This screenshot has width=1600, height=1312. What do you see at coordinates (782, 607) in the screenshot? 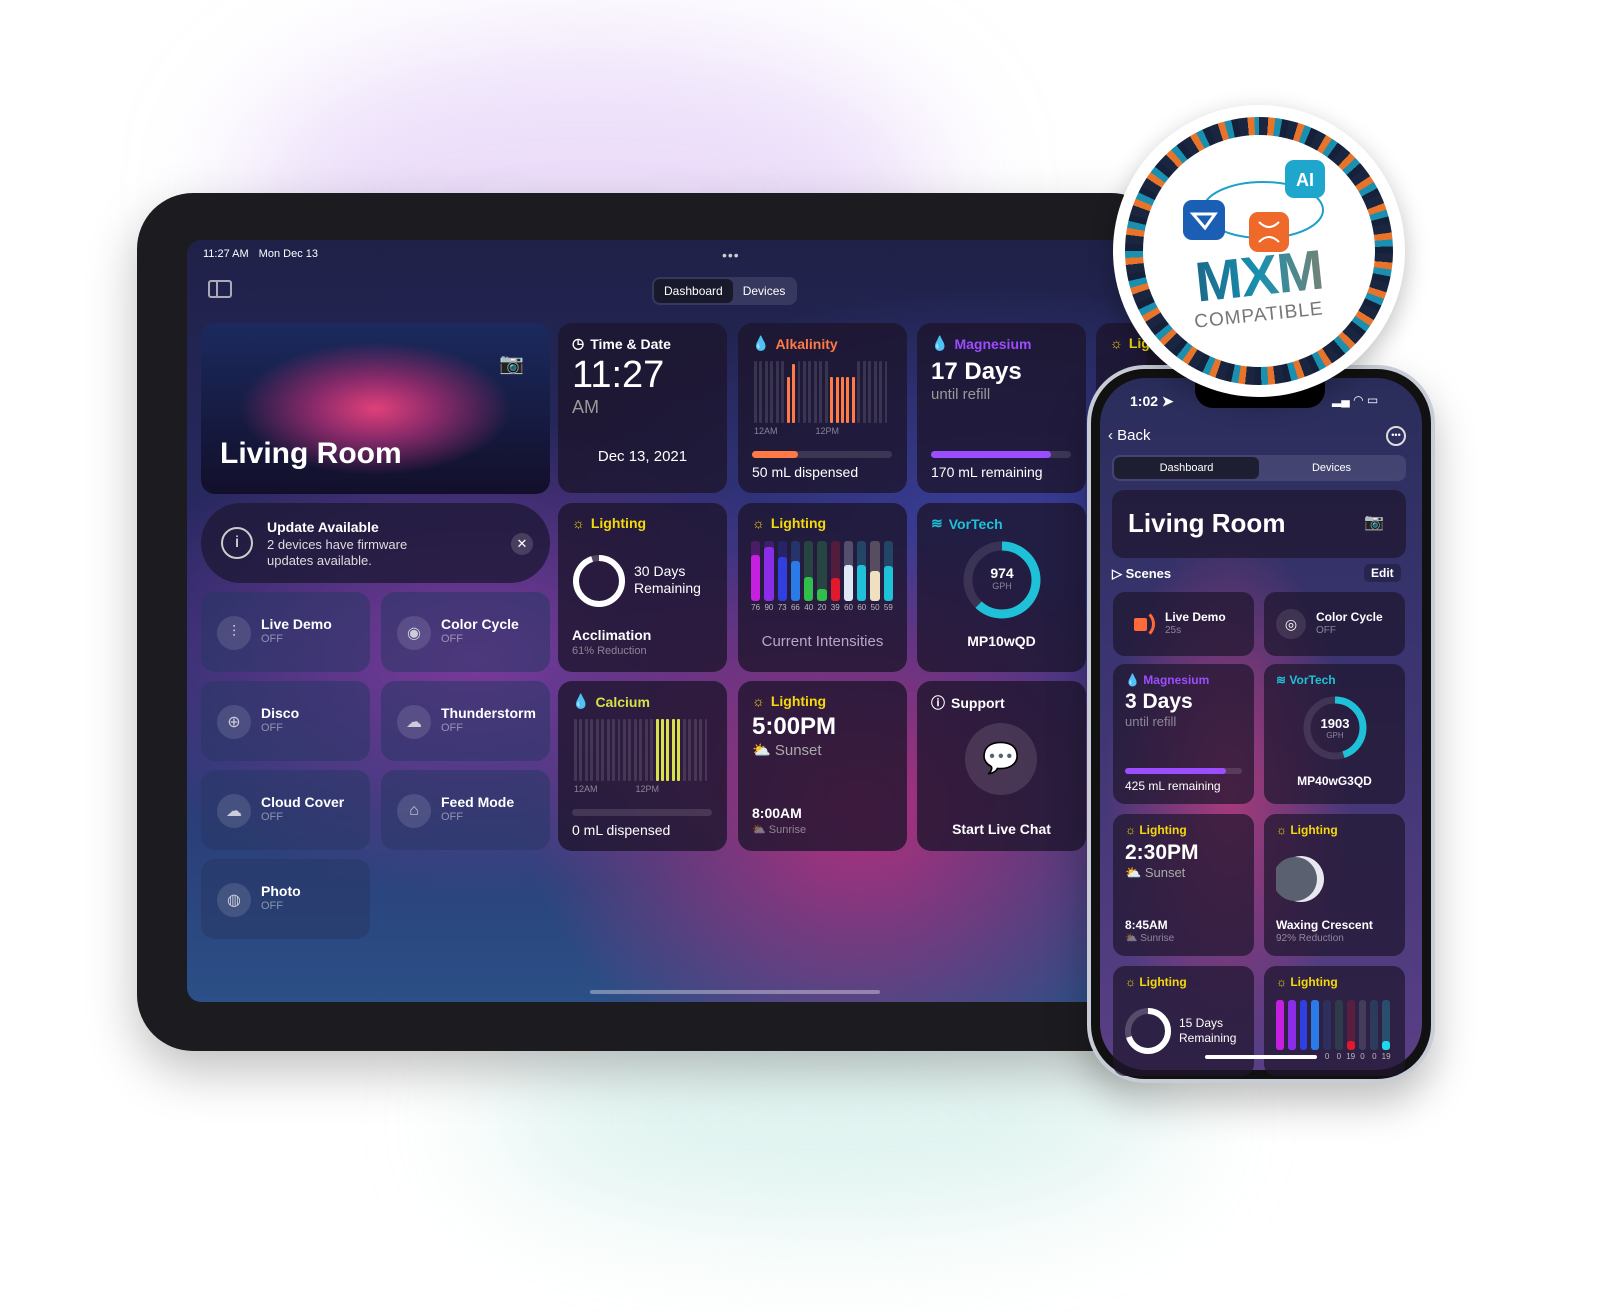
I see `intensity-value: 73` at bounding box center [782, 607].